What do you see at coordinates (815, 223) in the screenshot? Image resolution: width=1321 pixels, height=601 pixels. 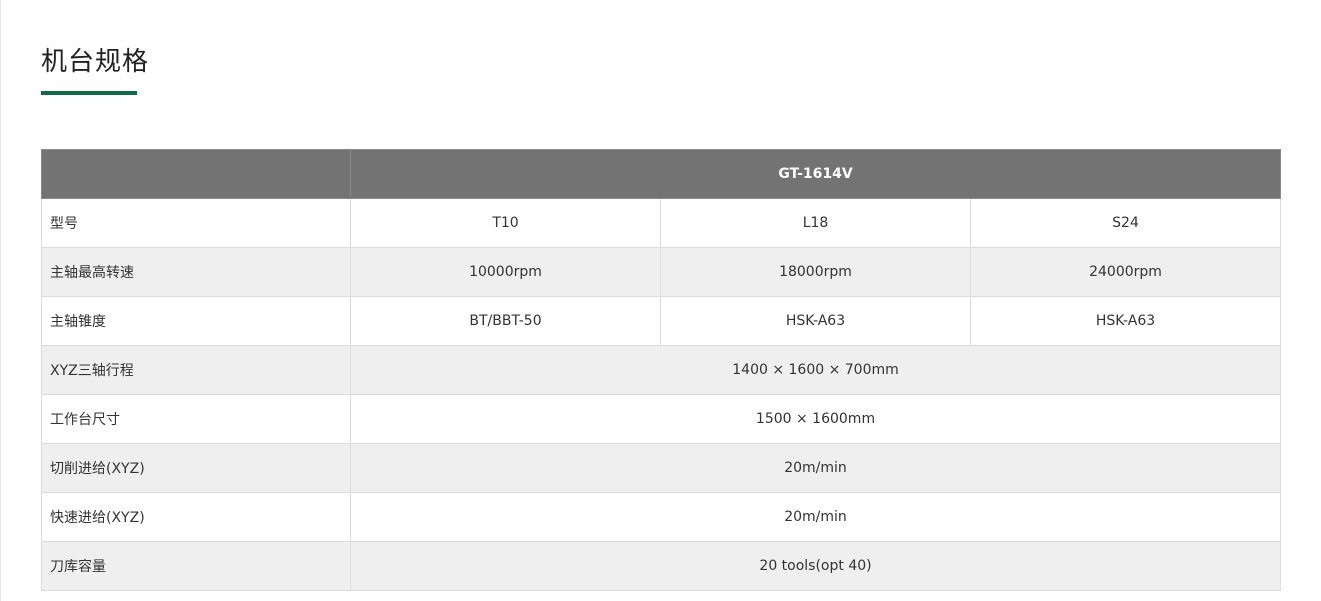 I see `row-value: L18` at bounding box center [815, 223].